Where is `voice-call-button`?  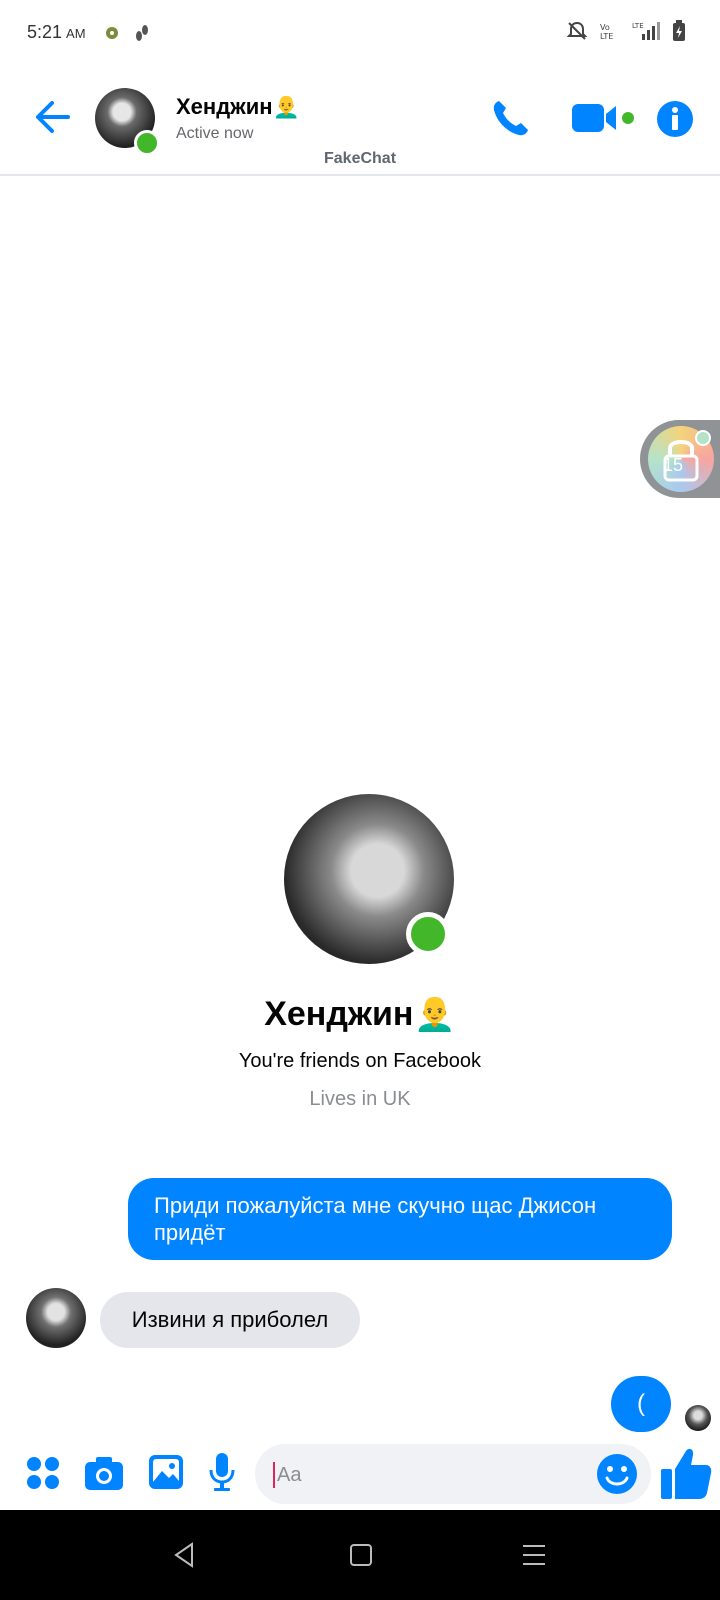
voice-call-button is located at coordinates (511, 118).